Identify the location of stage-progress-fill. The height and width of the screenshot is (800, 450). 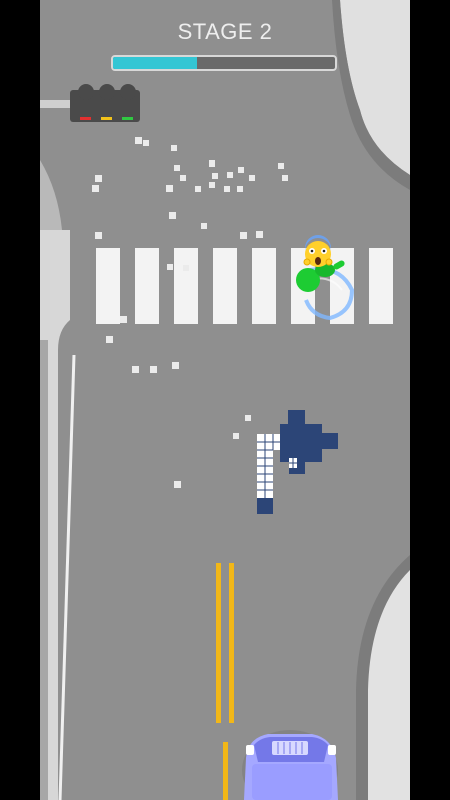
(155, 63).